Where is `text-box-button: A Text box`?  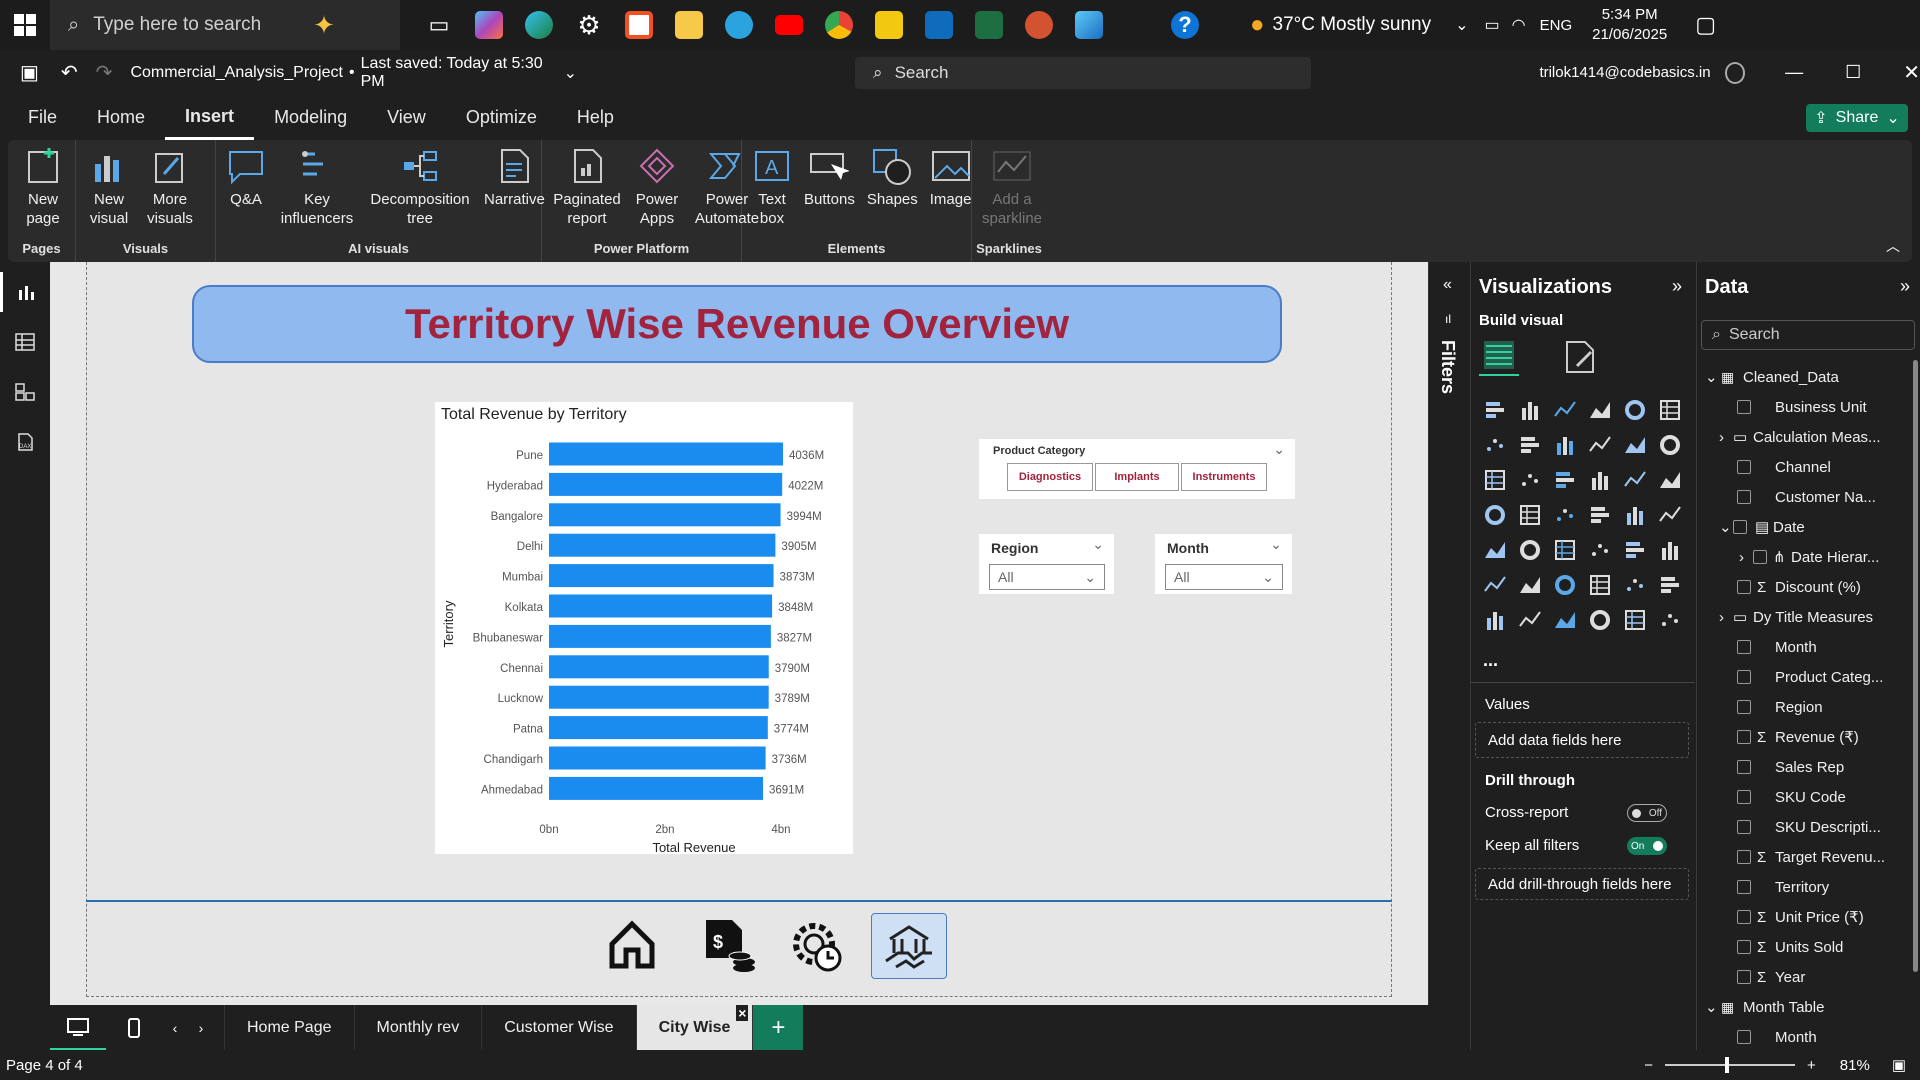 text-box-button: A Text box is located at coordinates (772, 190).